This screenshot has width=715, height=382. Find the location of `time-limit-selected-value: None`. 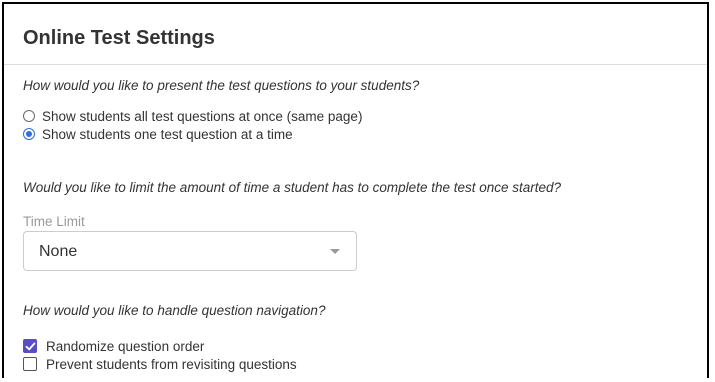

time-limit-selected-value: None is located at coordinates (58, 251).